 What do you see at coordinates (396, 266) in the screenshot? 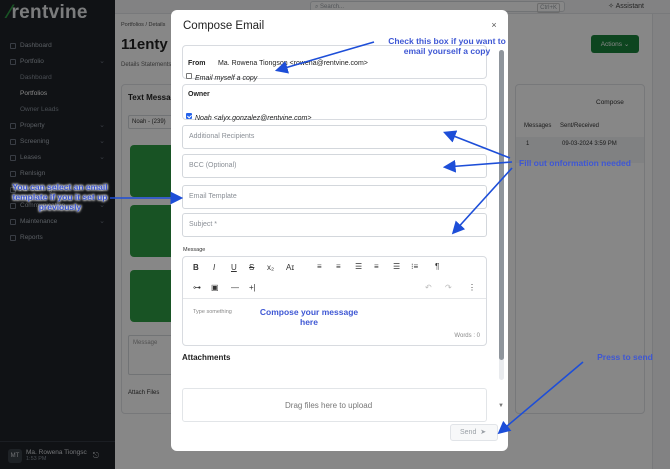
I see `list-icon: ☰` at bounding box center [396, 266].